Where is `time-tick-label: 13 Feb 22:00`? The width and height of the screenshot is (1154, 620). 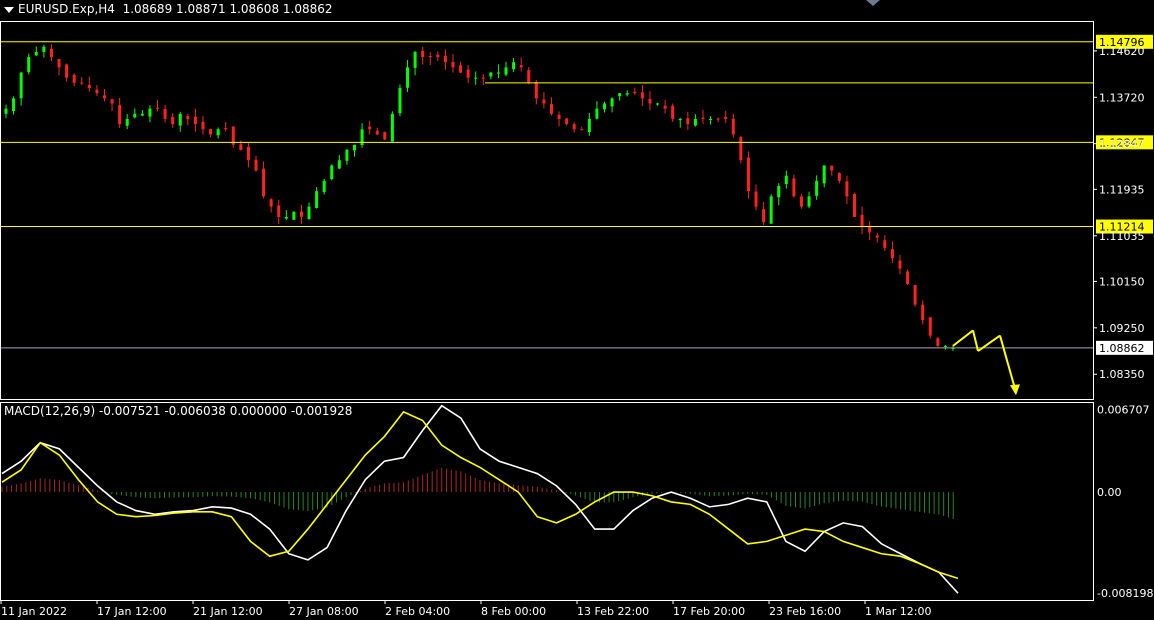
time-tick-label: 13 Feb 22:00 is located at coordinates (613, 611).